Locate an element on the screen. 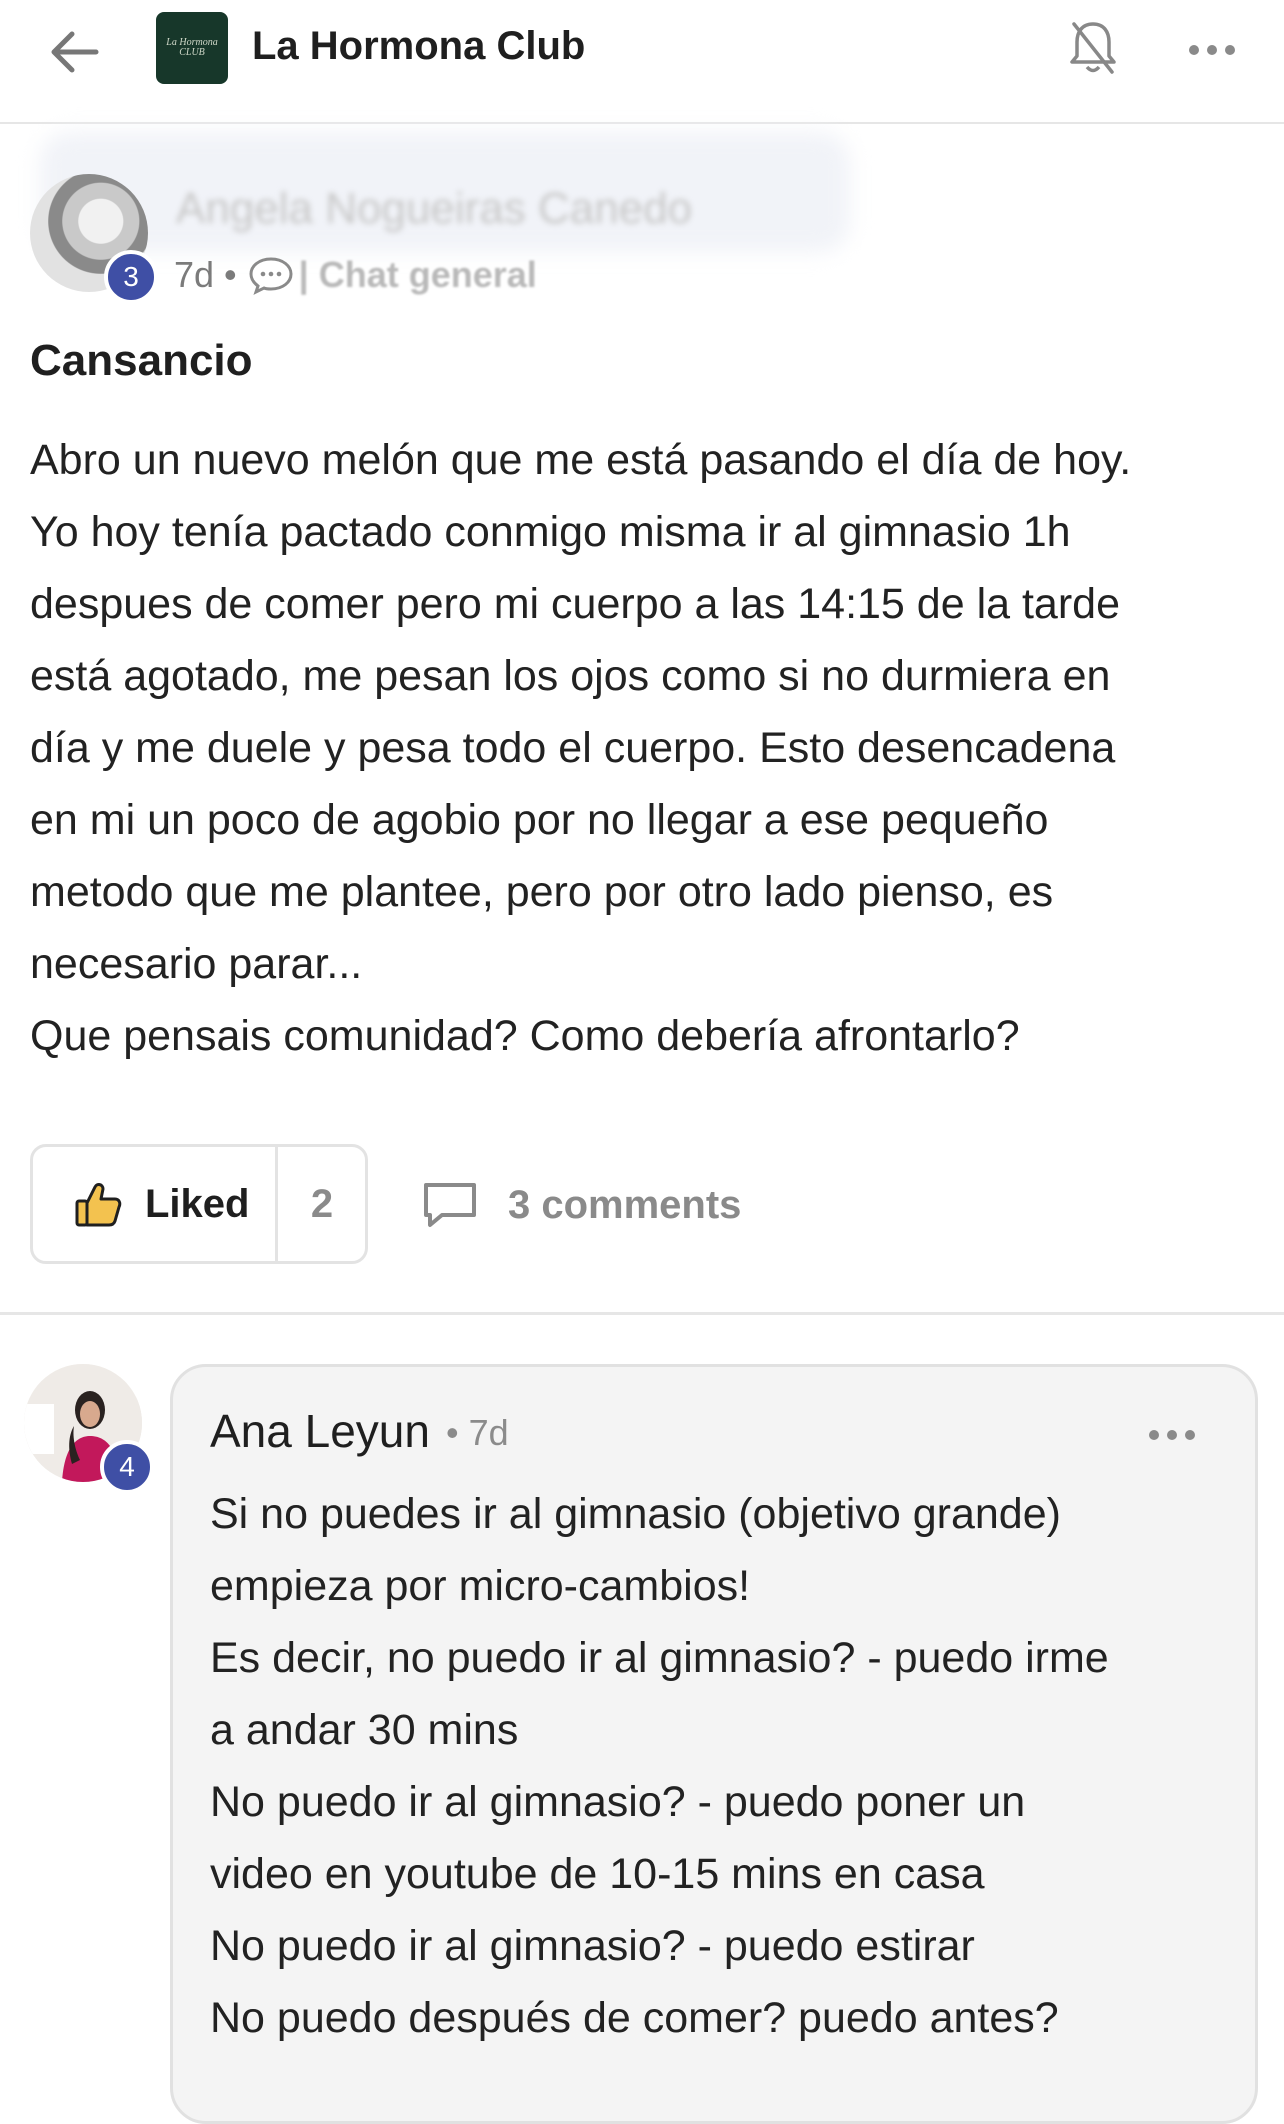  like-group: Liked 2 is located at coordinates (199, 1204).